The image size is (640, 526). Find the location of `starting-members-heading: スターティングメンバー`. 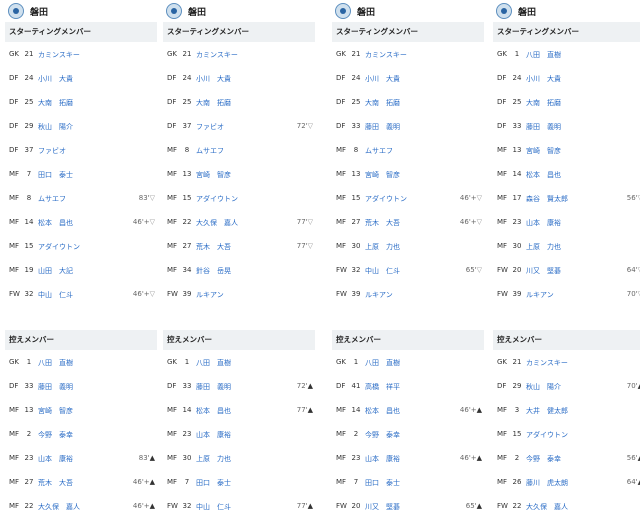

starting-members-heading: スターティングメンバー is located at coordinates (239, 32).